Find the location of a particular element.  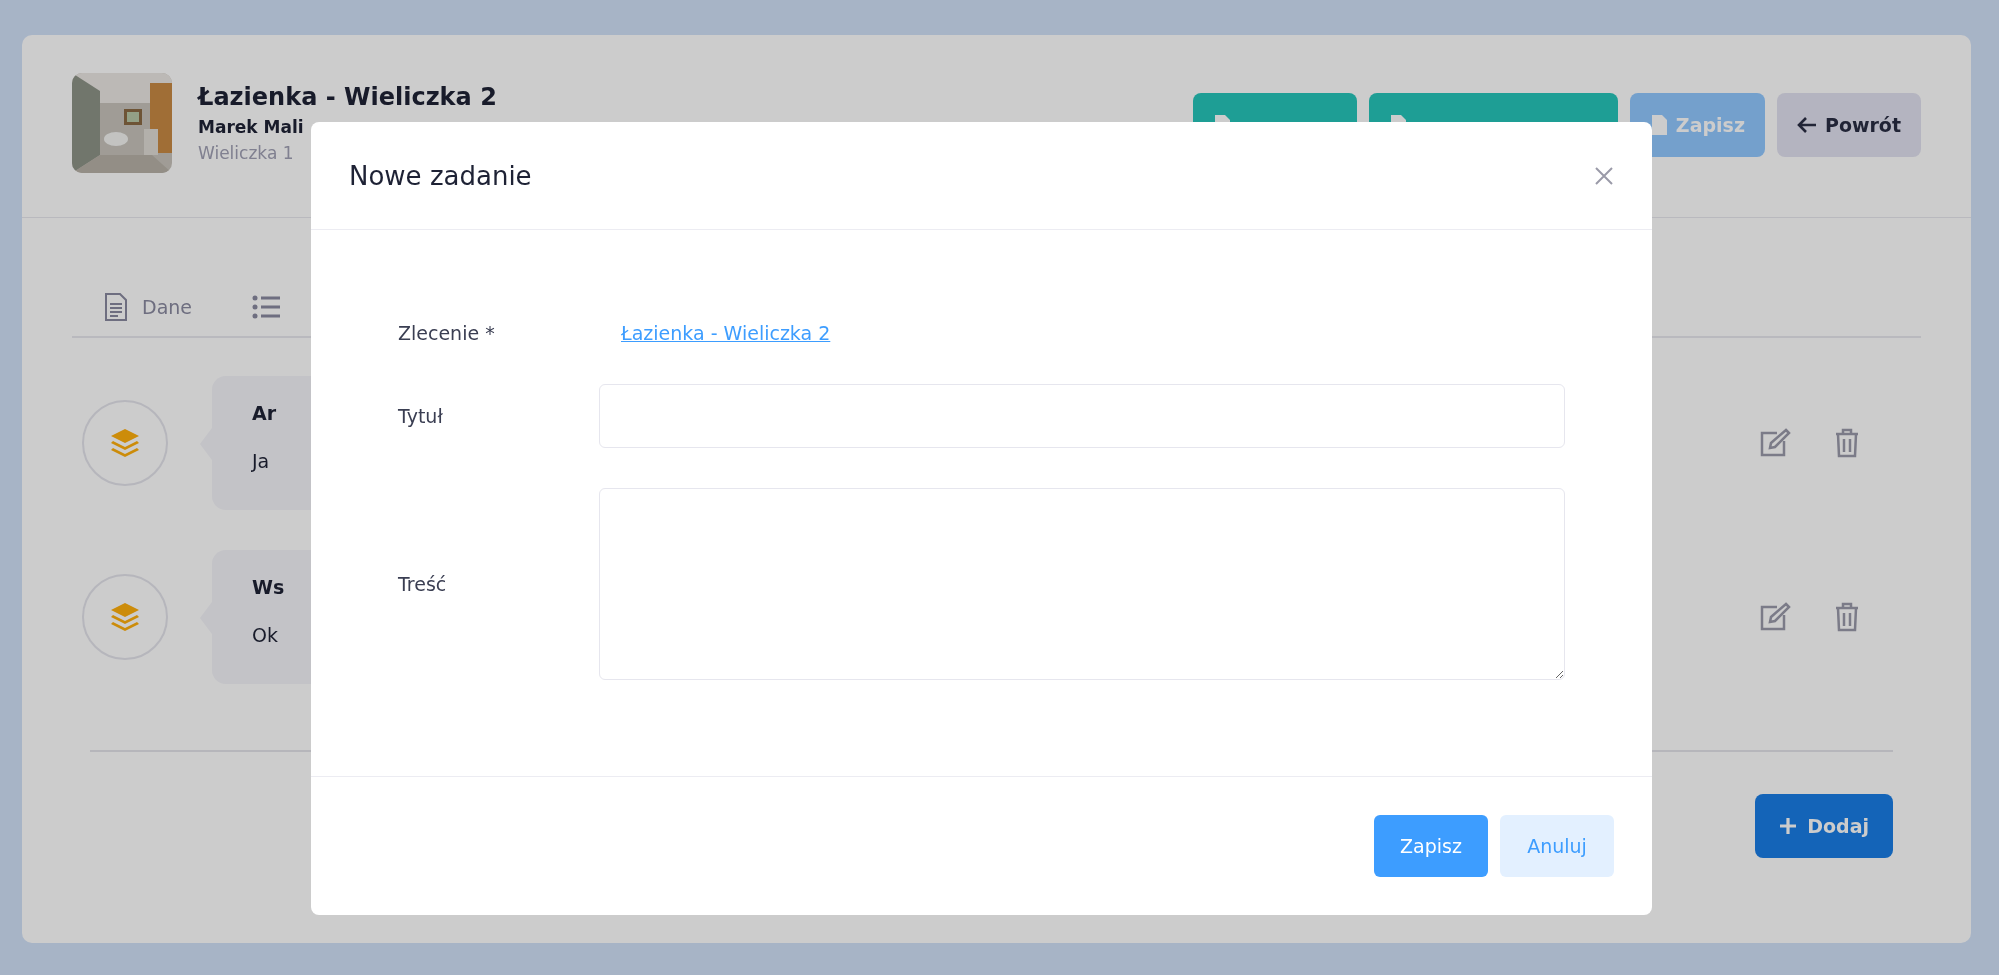

plus-icon is located at coordinates (1788, 826).